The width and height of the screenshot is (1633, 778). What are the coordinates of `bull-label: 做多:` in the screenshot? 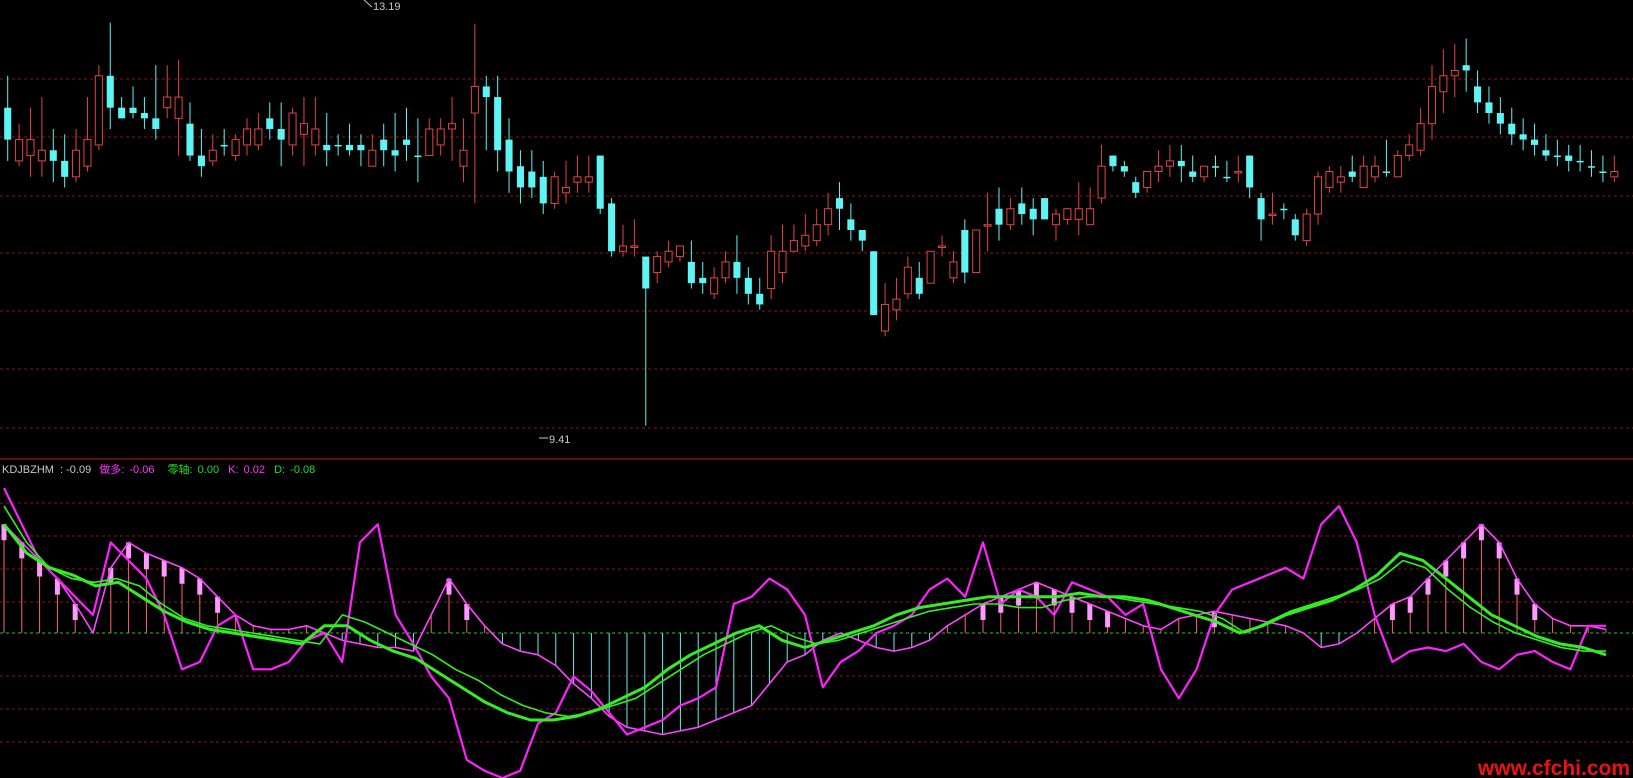 It's located at (111, 469).